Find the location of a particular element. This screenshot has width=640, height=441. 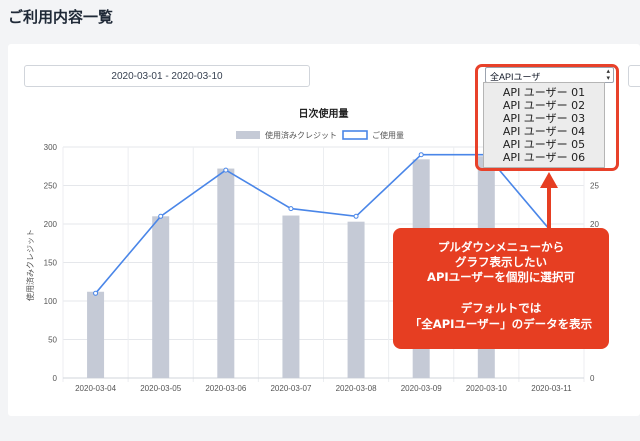

callout-line-1: プルダウンメニューから is located at coordinates (501, 247).